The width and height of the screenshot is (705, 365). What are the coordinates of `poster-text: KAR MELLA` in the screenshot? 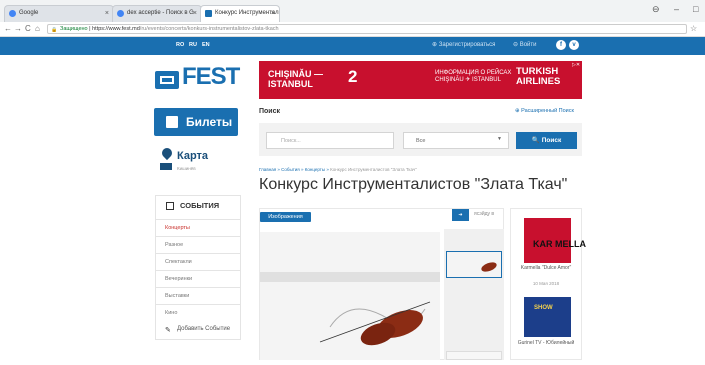 It's located at (559, 244).